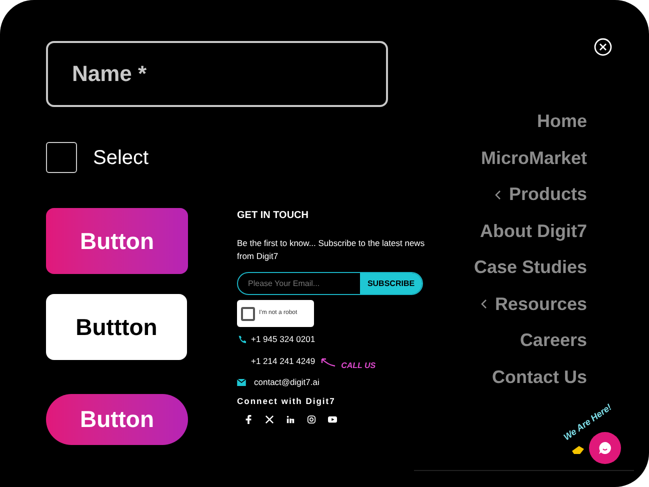 This screenshot has height=487, width=649. I want to click on phone-number: +1 945 324 0201, so click(283, 339).